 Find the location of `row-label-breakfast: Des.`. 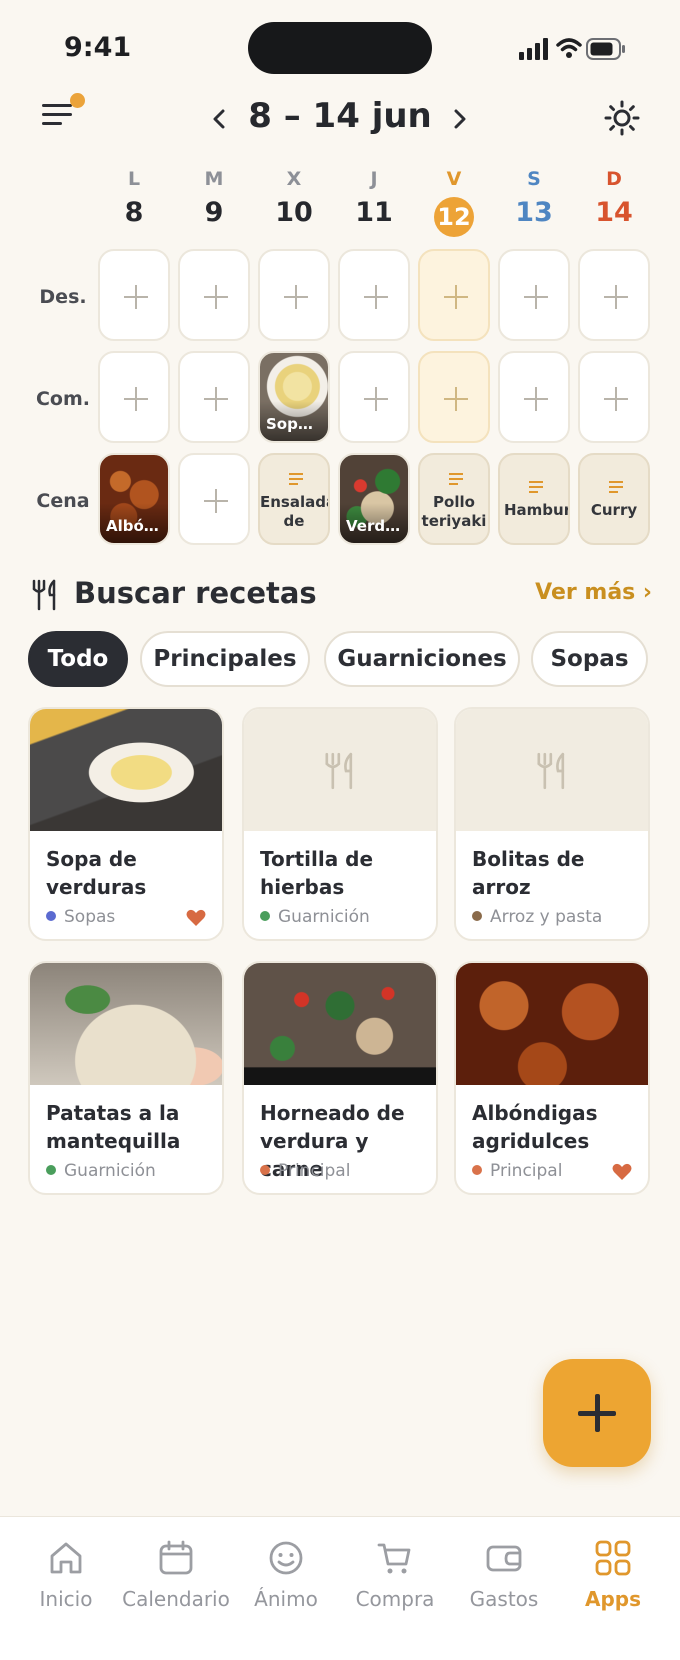

row-label-breakfast: Des. is located at coordinates (63, 297).